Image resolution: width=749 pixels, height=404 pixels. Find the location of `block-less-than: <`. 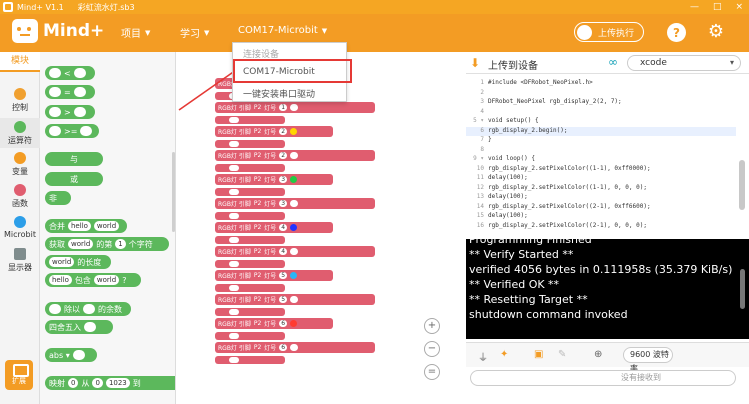

block-less-than: < is located at coordinates (70, 73).